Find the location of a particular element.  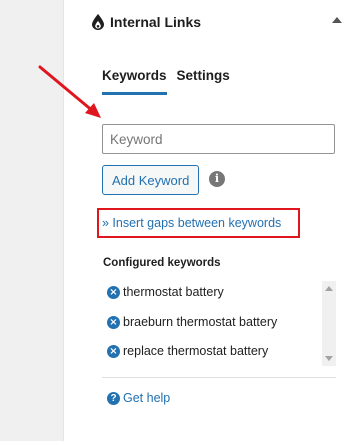

panel-title: Internal Links is located at coordinates (156, 22).